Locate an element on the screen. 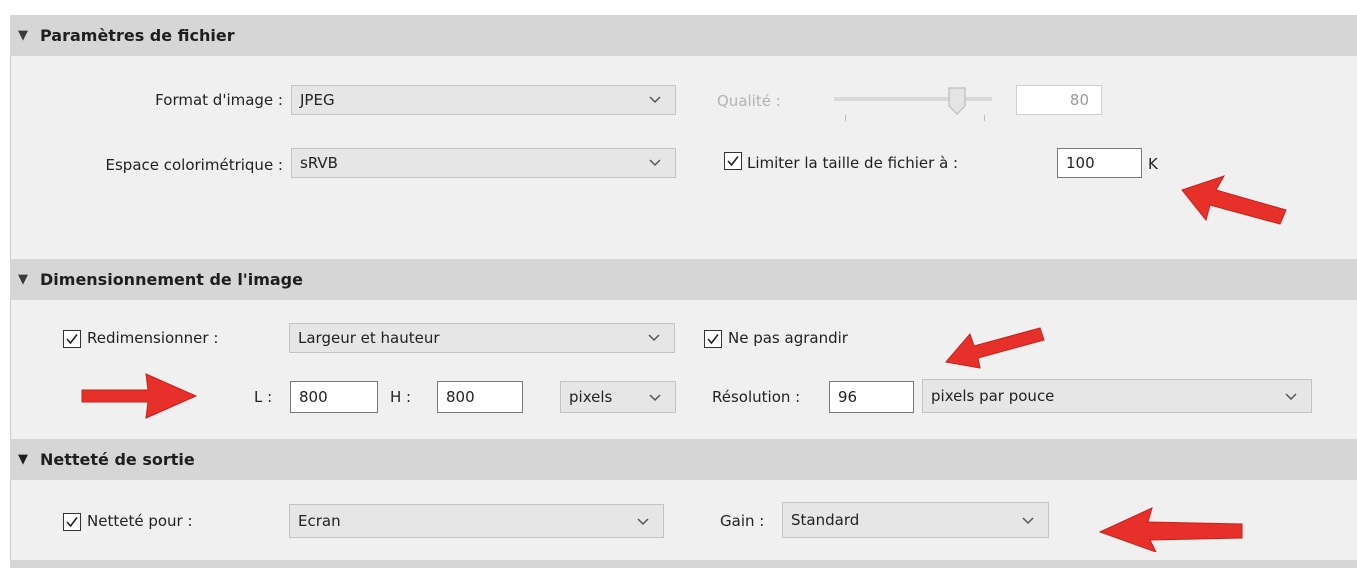 This screenshot has width=1357, height=568. format-value: JPEG is located at coordinates (317, 100).